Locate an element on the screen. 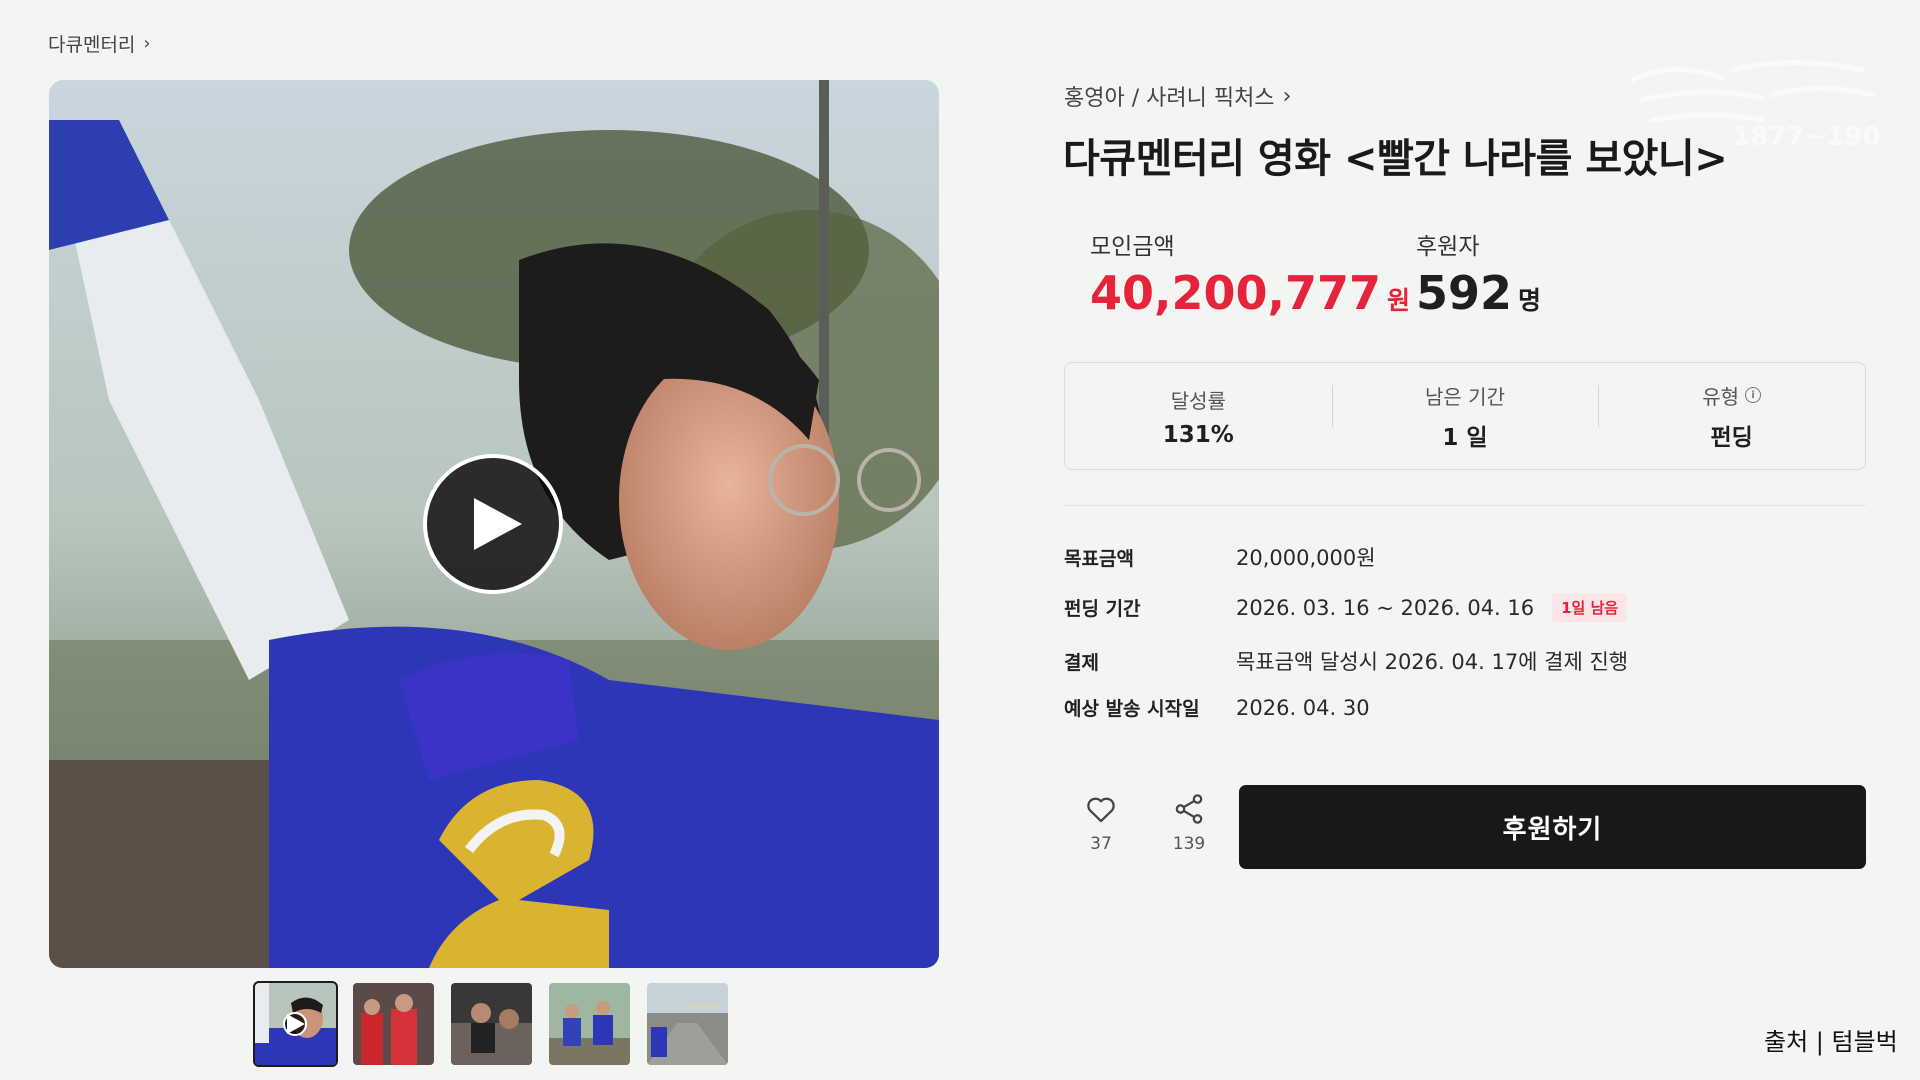 The image size is (1920, 1080). share-count: 139 is located at coordinates (1189, 844).